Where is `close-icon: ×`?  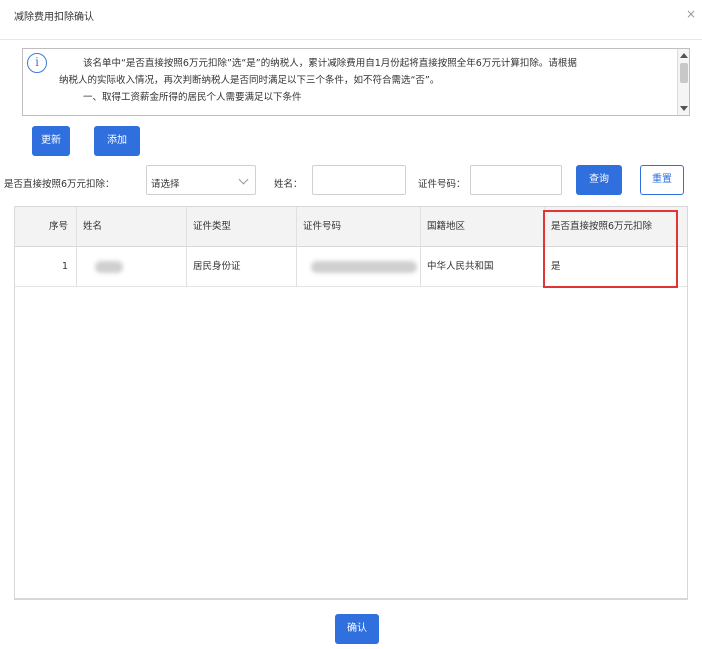 close-icon: × is located at coordinates (691, 14).